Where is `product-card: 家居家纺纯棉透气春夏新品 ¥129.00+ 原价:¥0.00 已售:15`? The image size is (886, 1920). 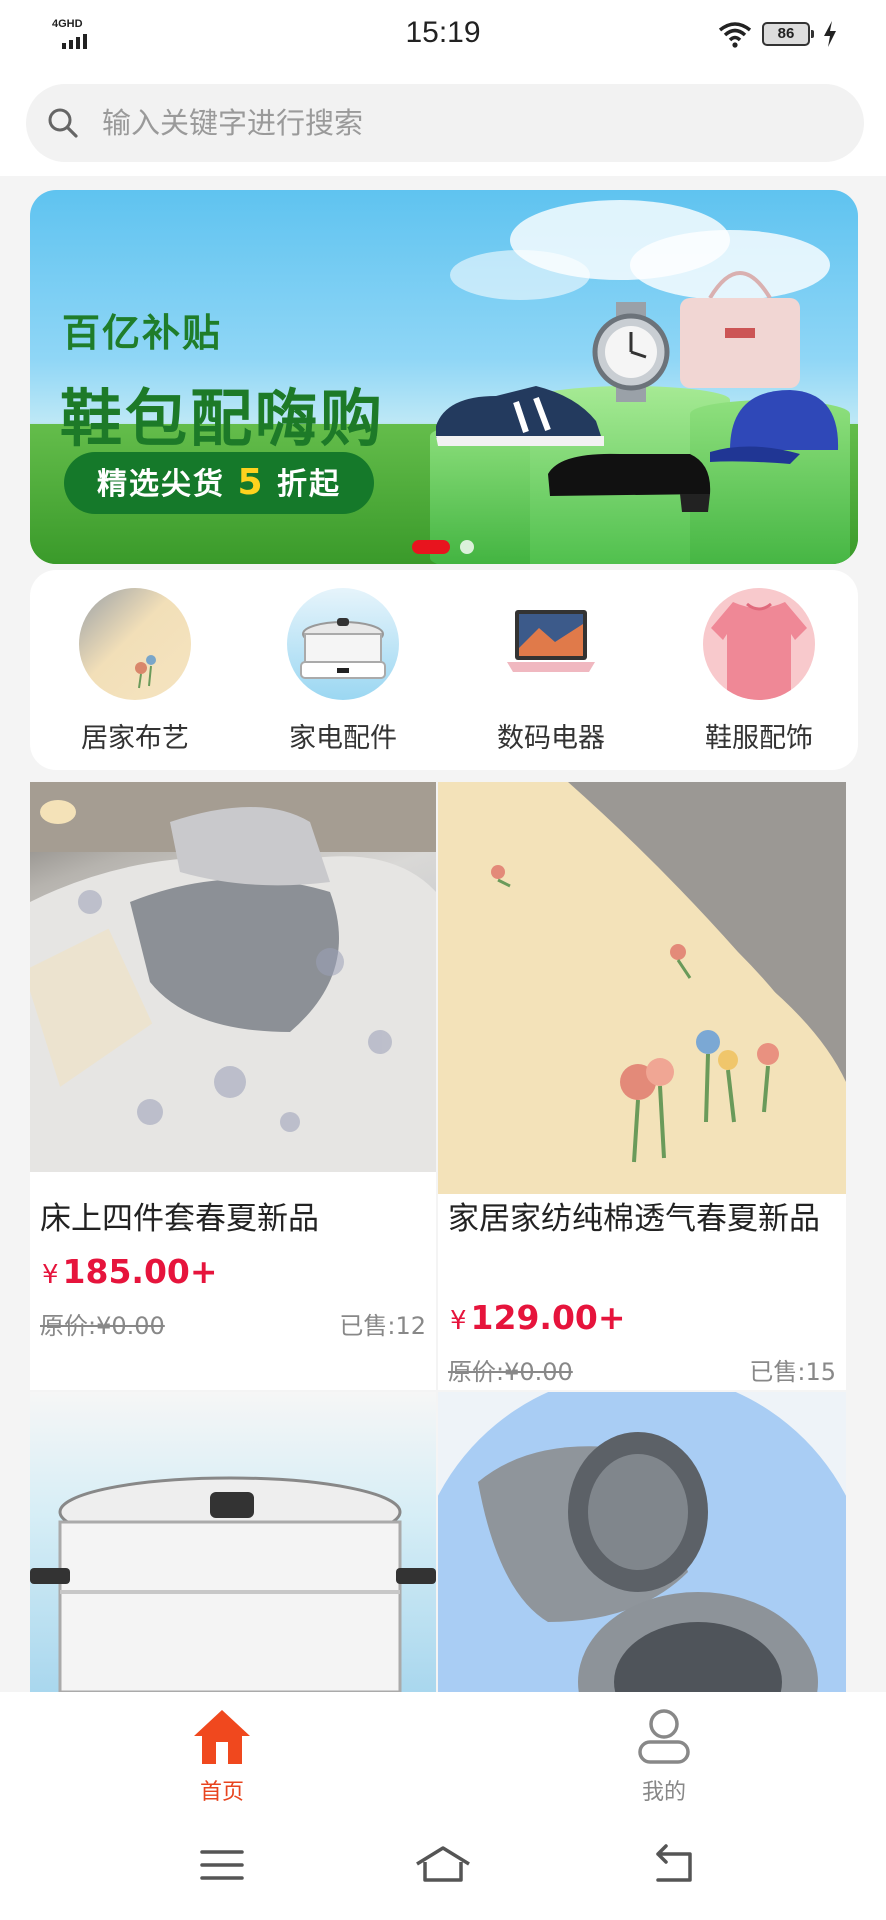
product-card: 家居家纺纯棉透气春夏新品 ¥129.00+ 原价:¥0.00 已售:15 is located at coordinates (642, 1086).